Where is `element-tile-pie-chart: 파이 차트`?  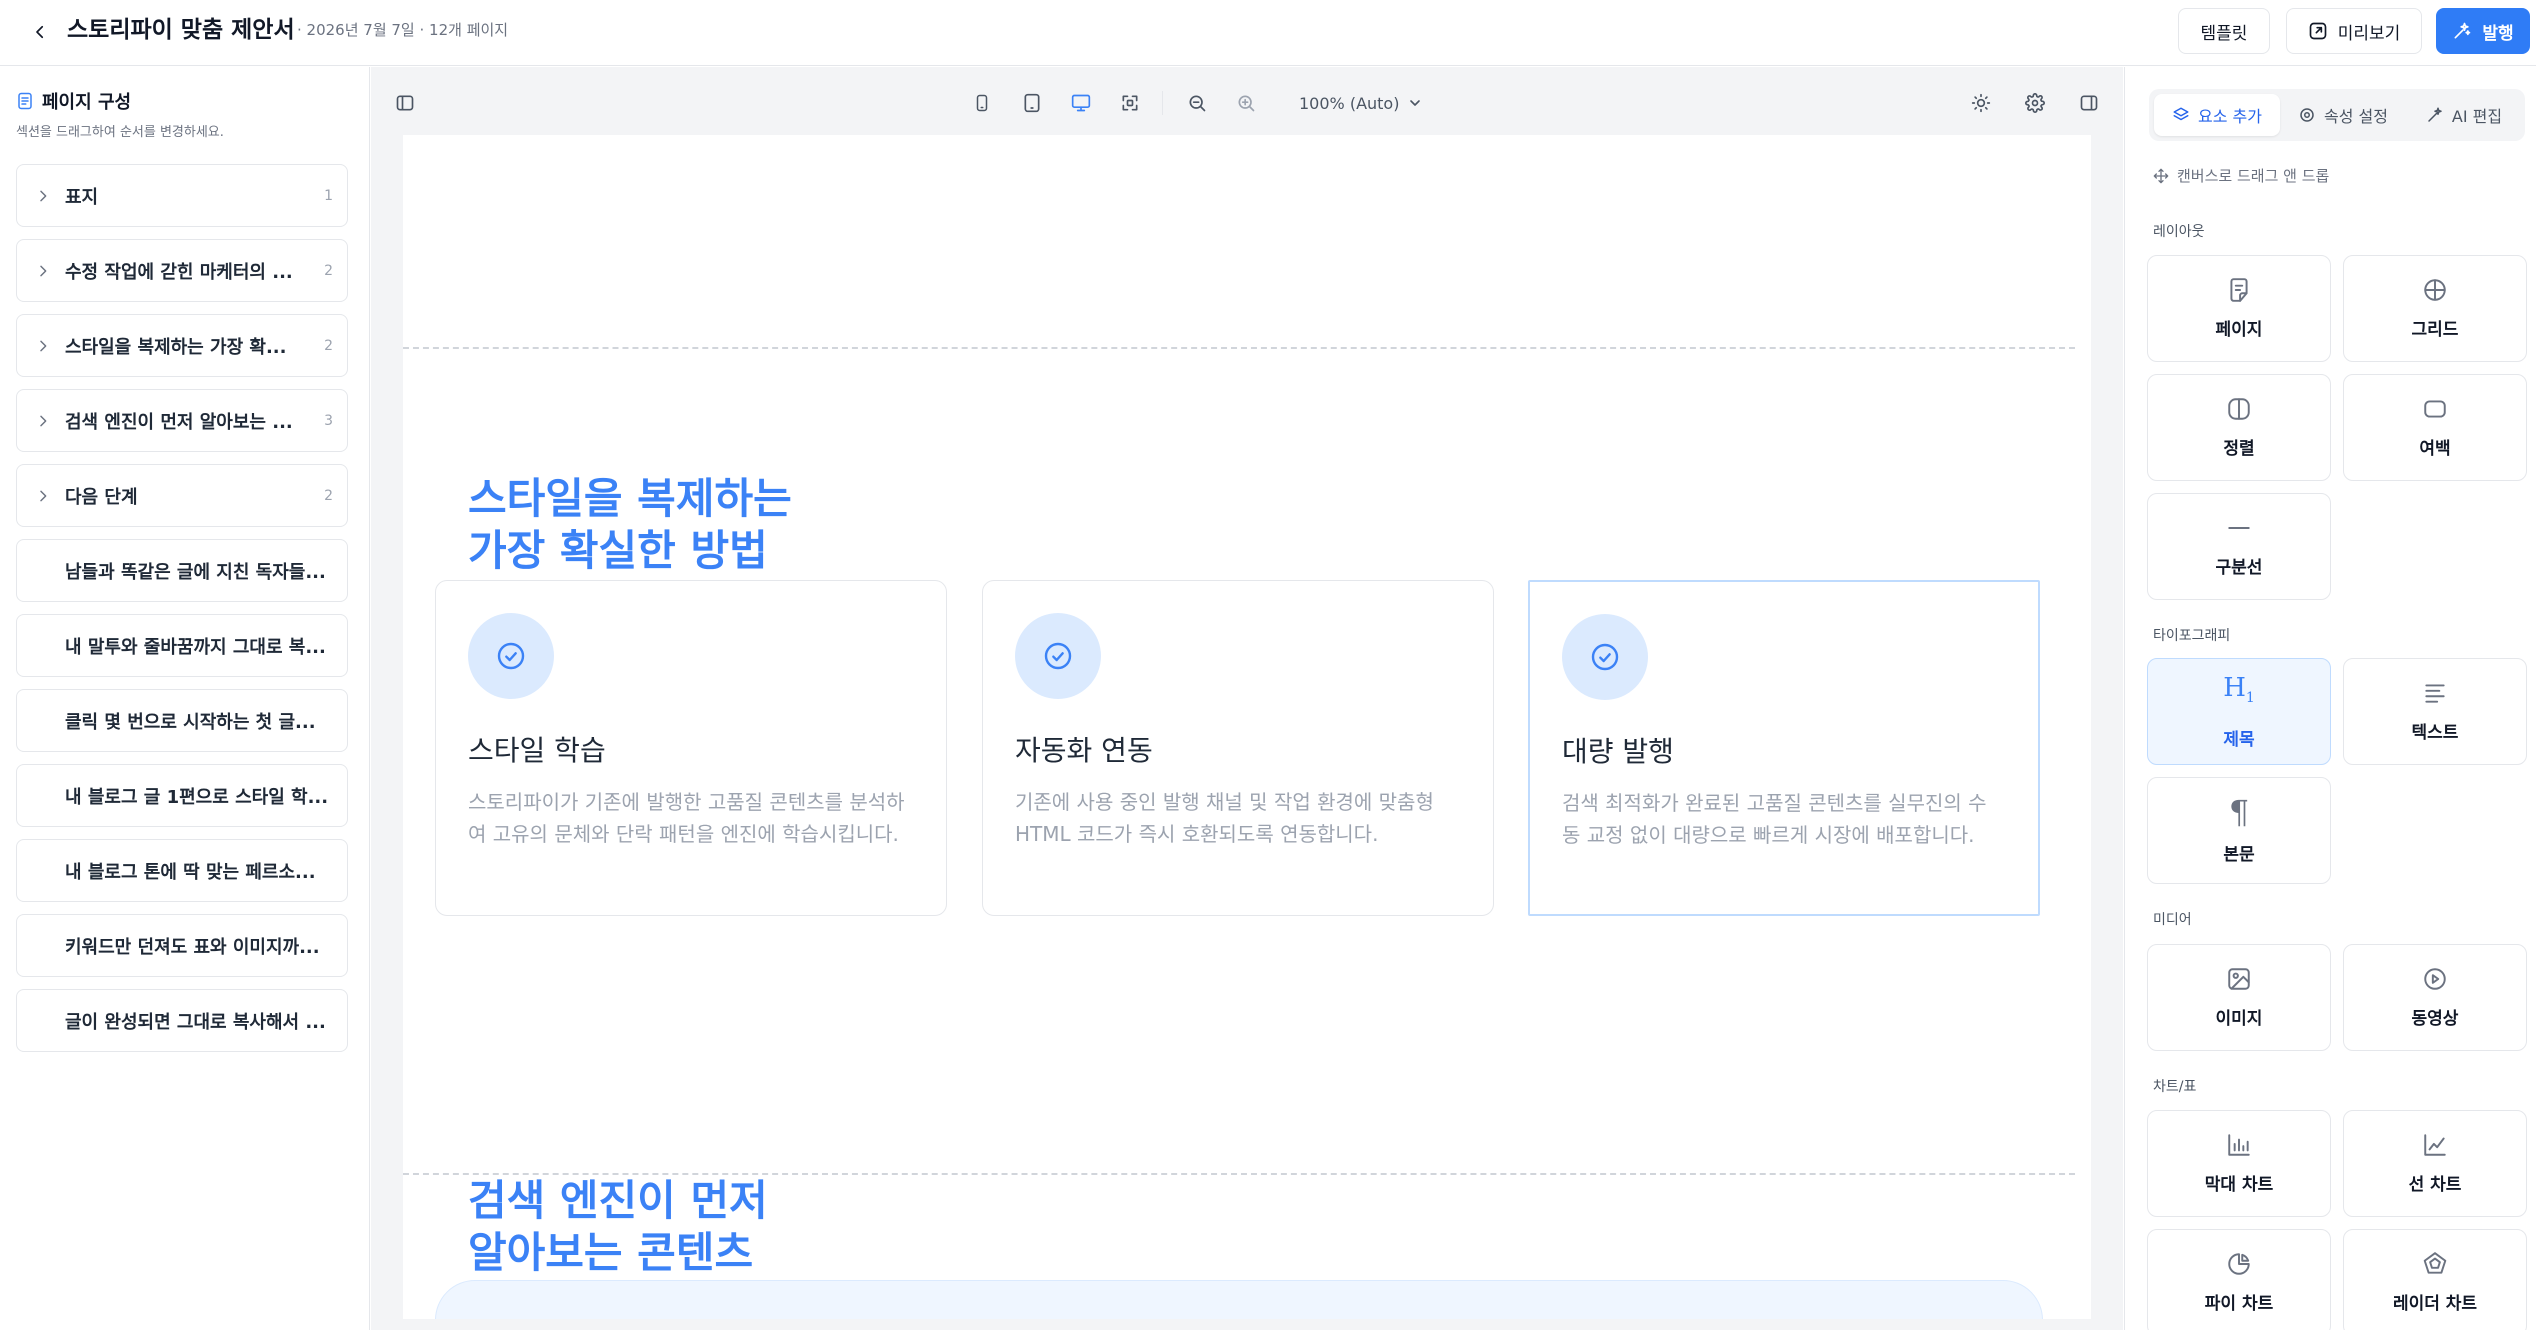
element-tile-pie-chart: 파이 차트 is located at coordinates (2239, 1279).